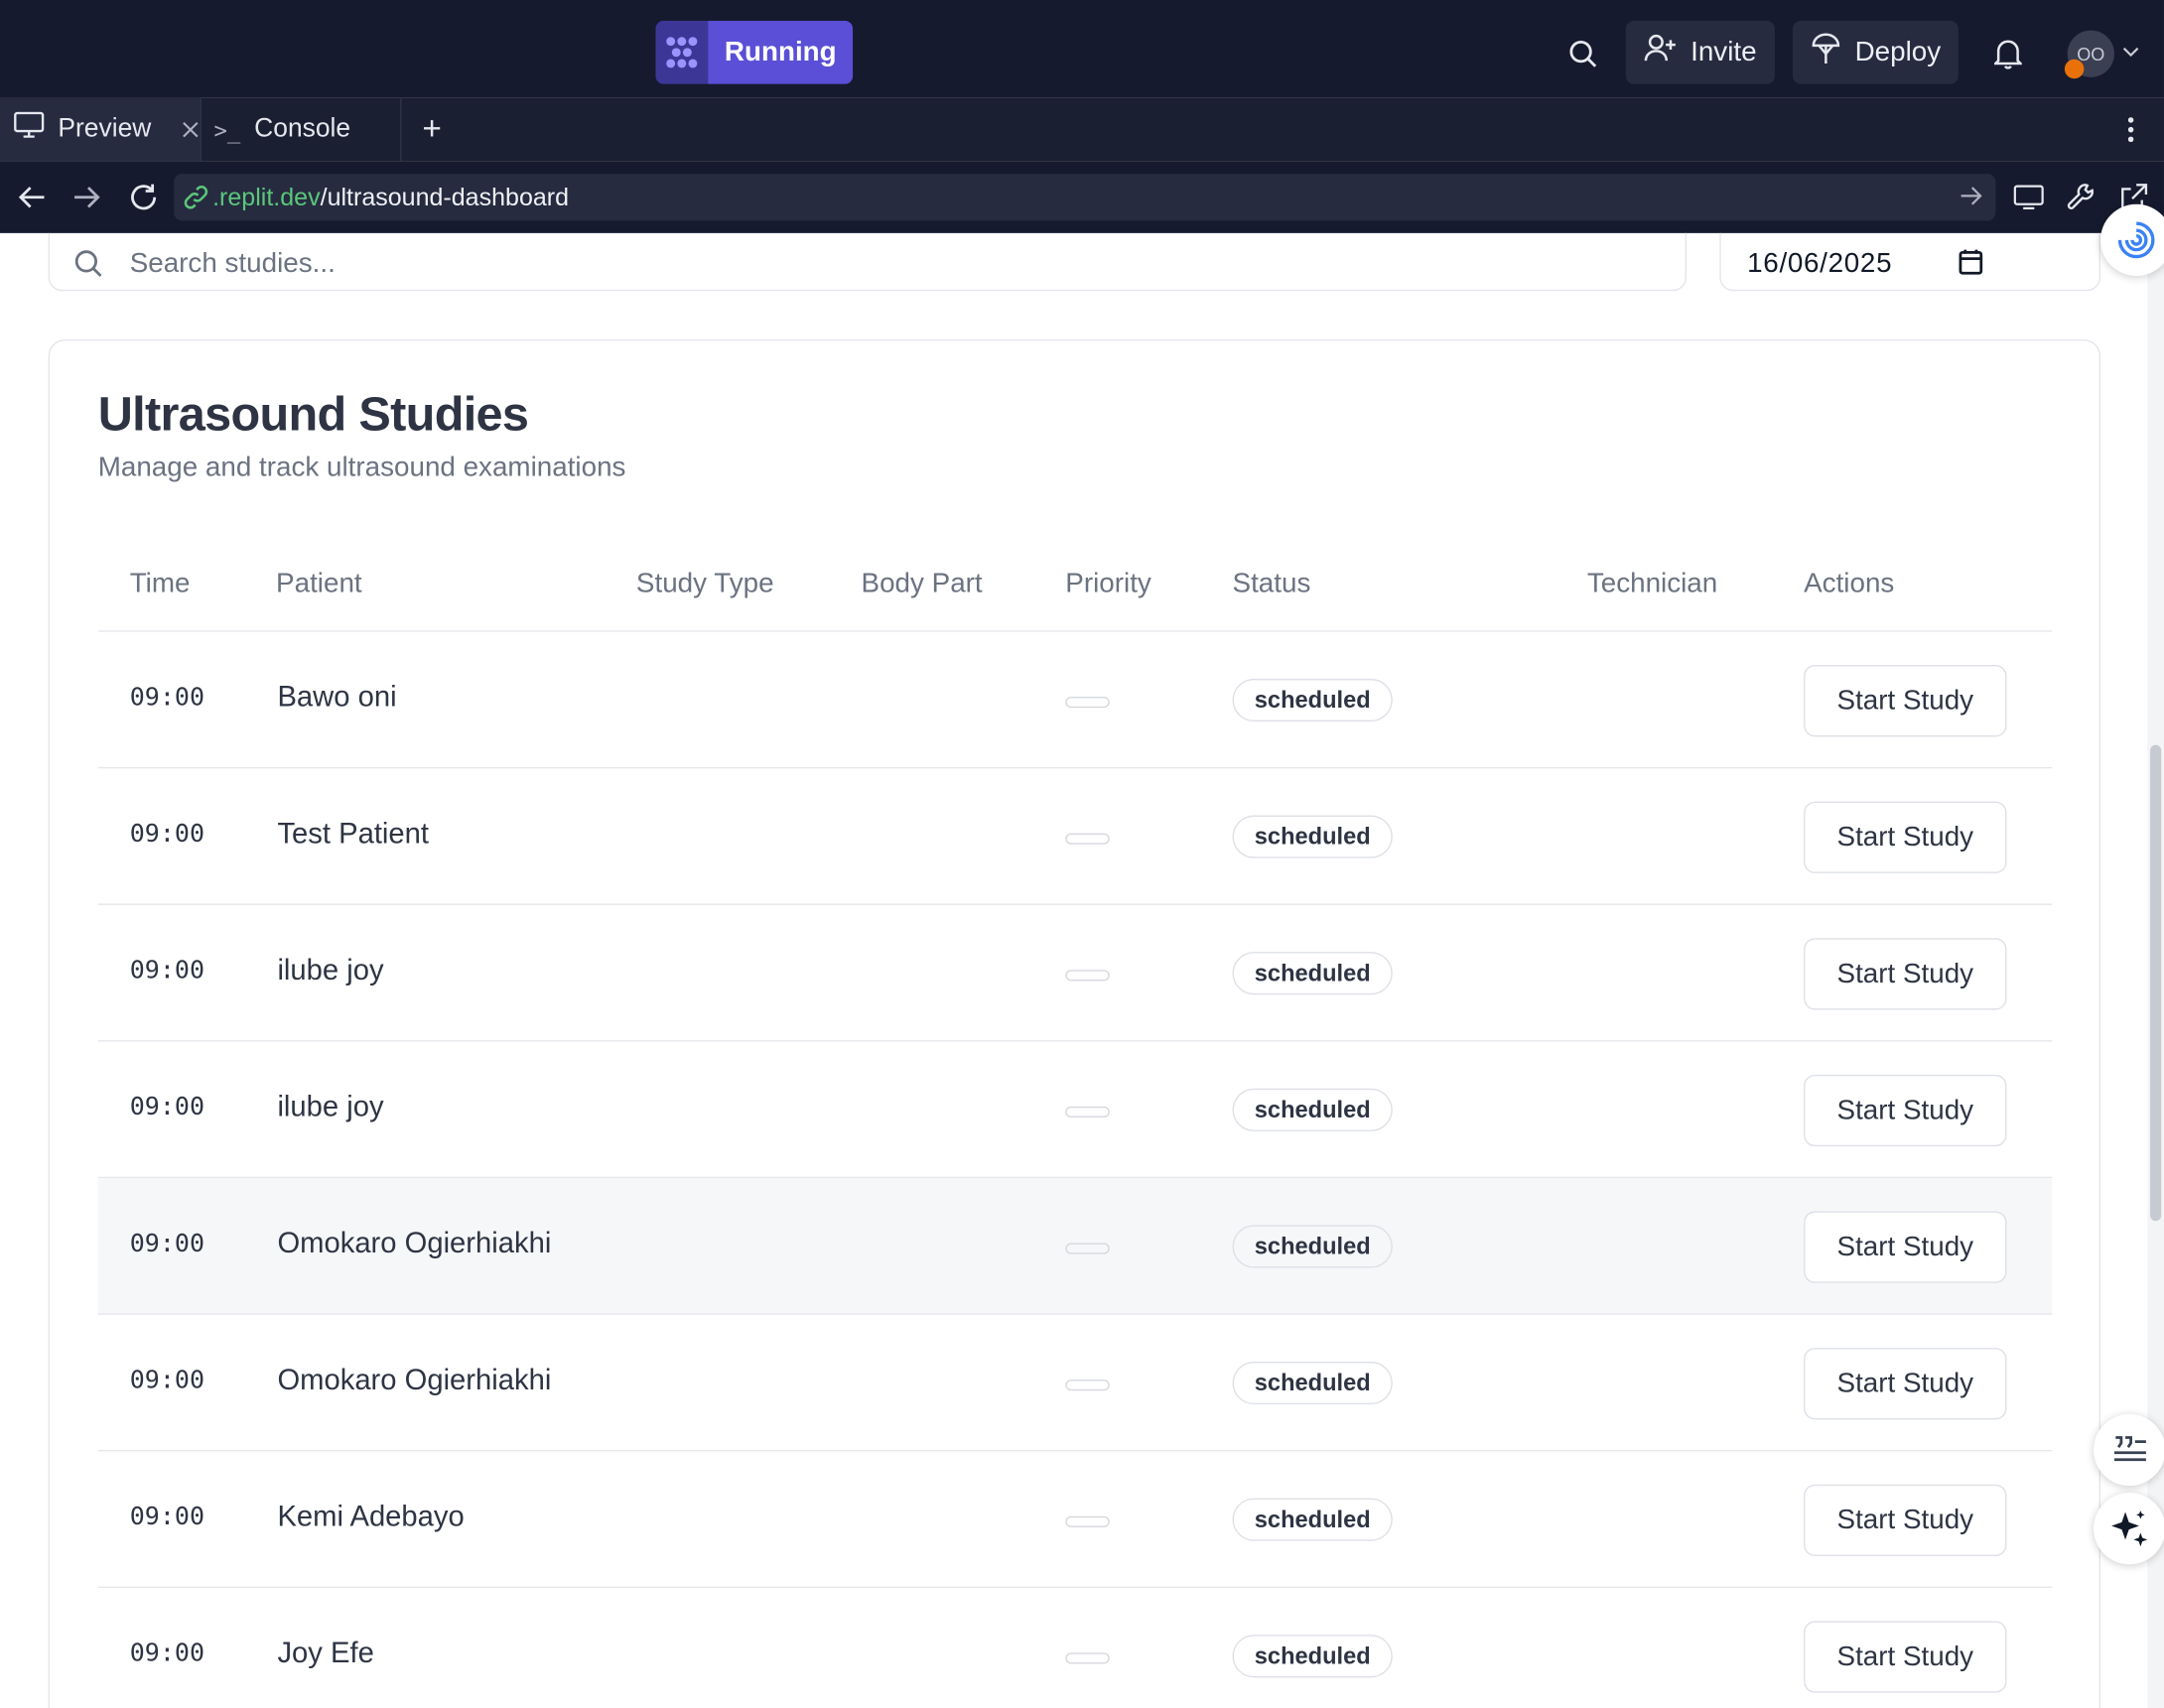 This screenshot has width=2164, height=1708. Describe the element at coordinates (30, 129) in the screenshot. I see `monitor-icon` at that location.